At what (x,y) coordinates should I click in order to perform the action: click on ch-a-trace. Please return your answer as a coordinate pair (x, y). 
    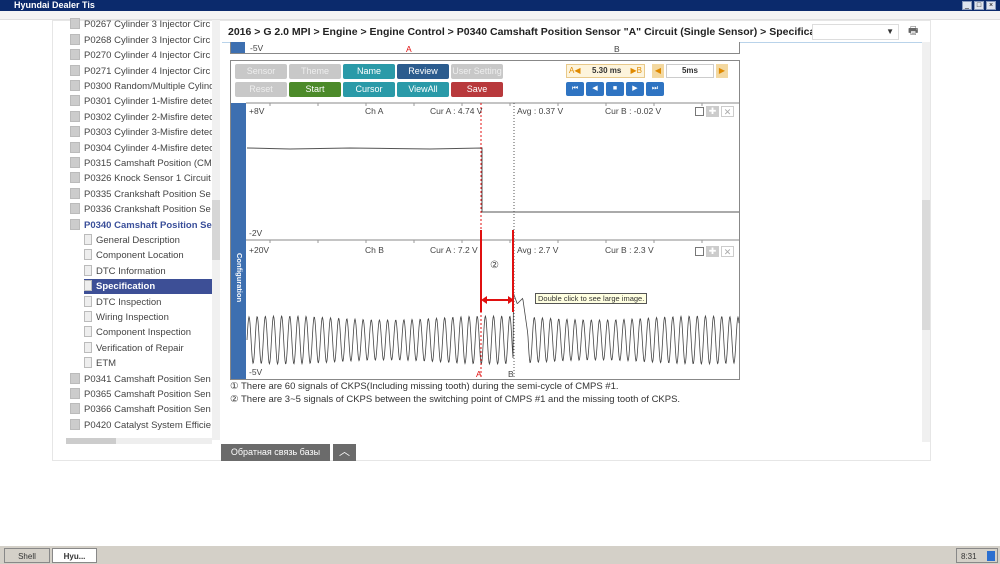
    Looking at the image, I should click on (492, 180).